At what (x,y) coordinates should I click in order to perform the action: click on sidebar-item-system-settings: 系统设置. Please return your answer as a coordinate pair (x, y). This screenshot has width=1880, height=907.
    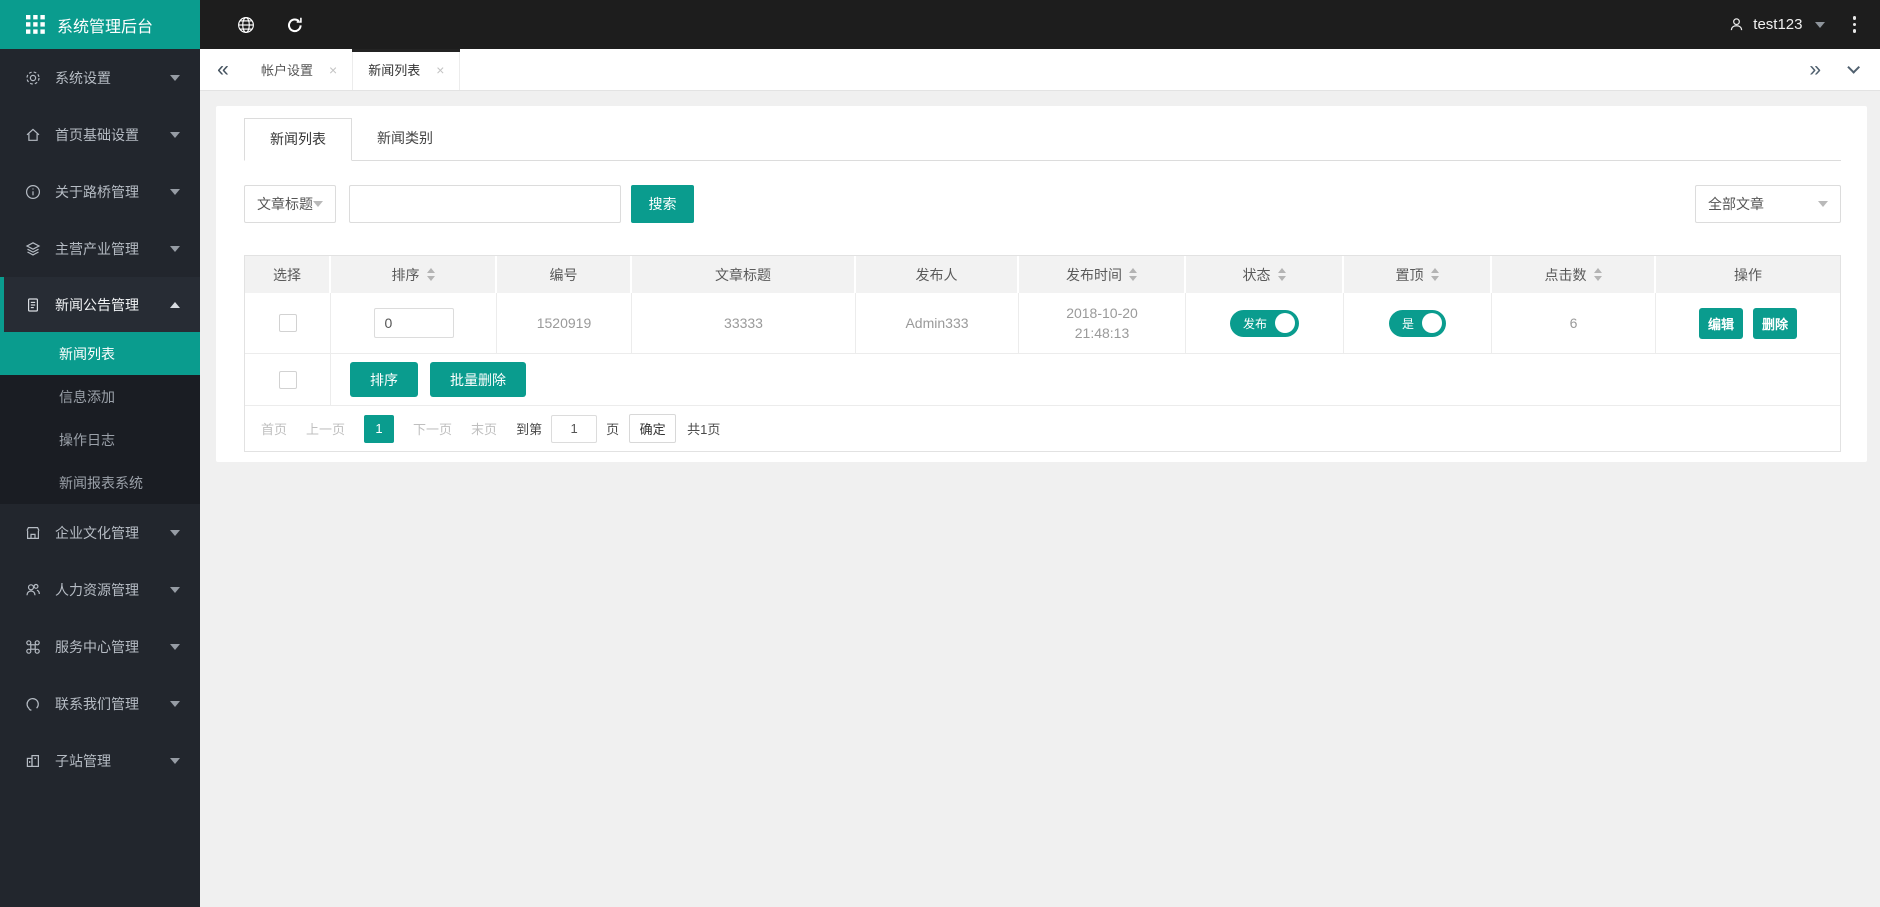
    Looking at the image, I should click on (100, 77).